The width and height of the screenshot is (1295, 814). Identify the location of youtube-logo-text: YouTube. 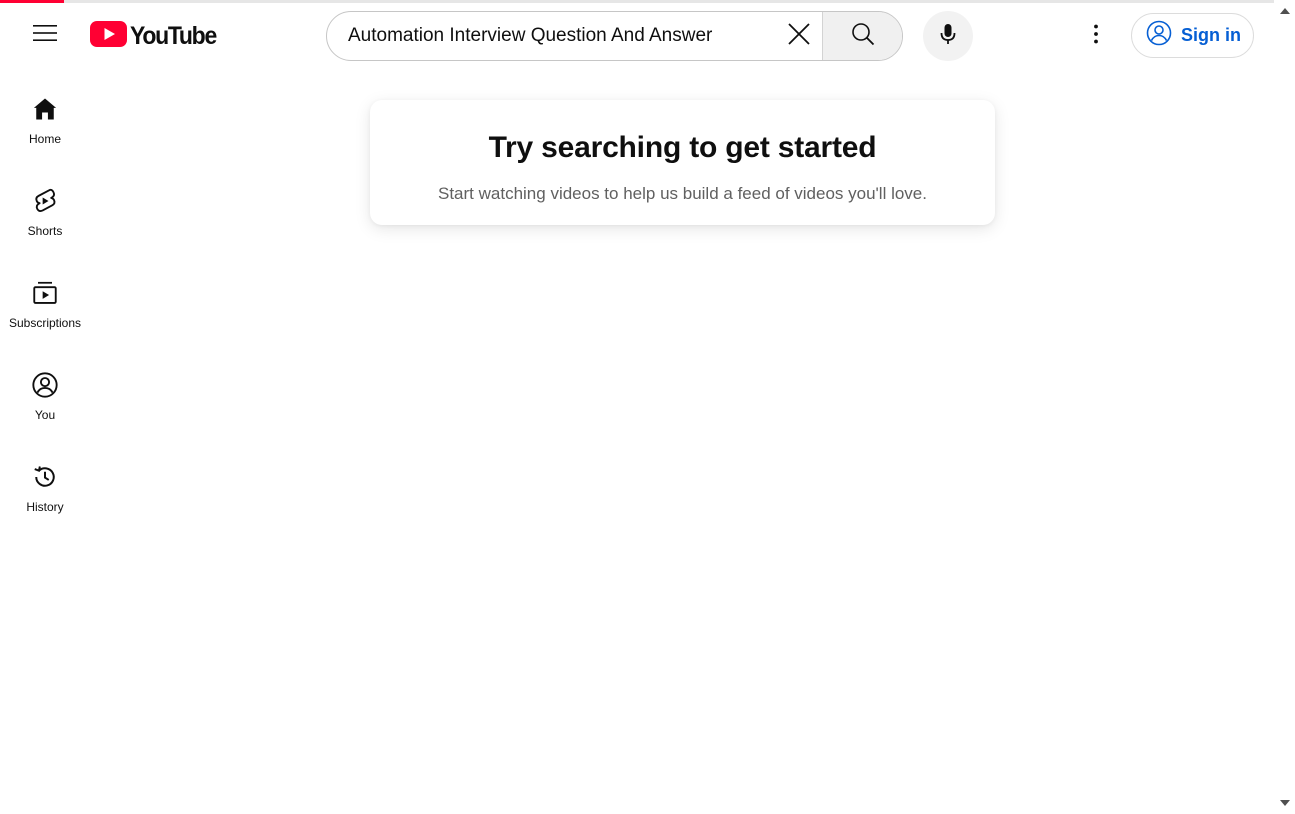
(173, 35).